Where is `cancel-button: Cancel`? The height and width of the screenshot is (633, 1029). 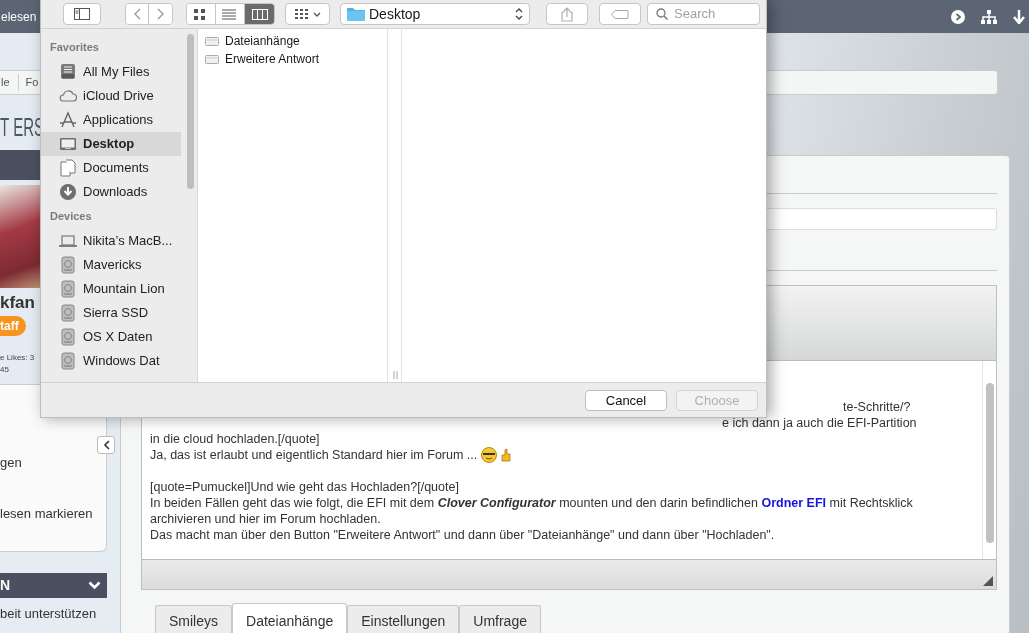 cancel-button: Cancel is located at coordinates (626, 400).